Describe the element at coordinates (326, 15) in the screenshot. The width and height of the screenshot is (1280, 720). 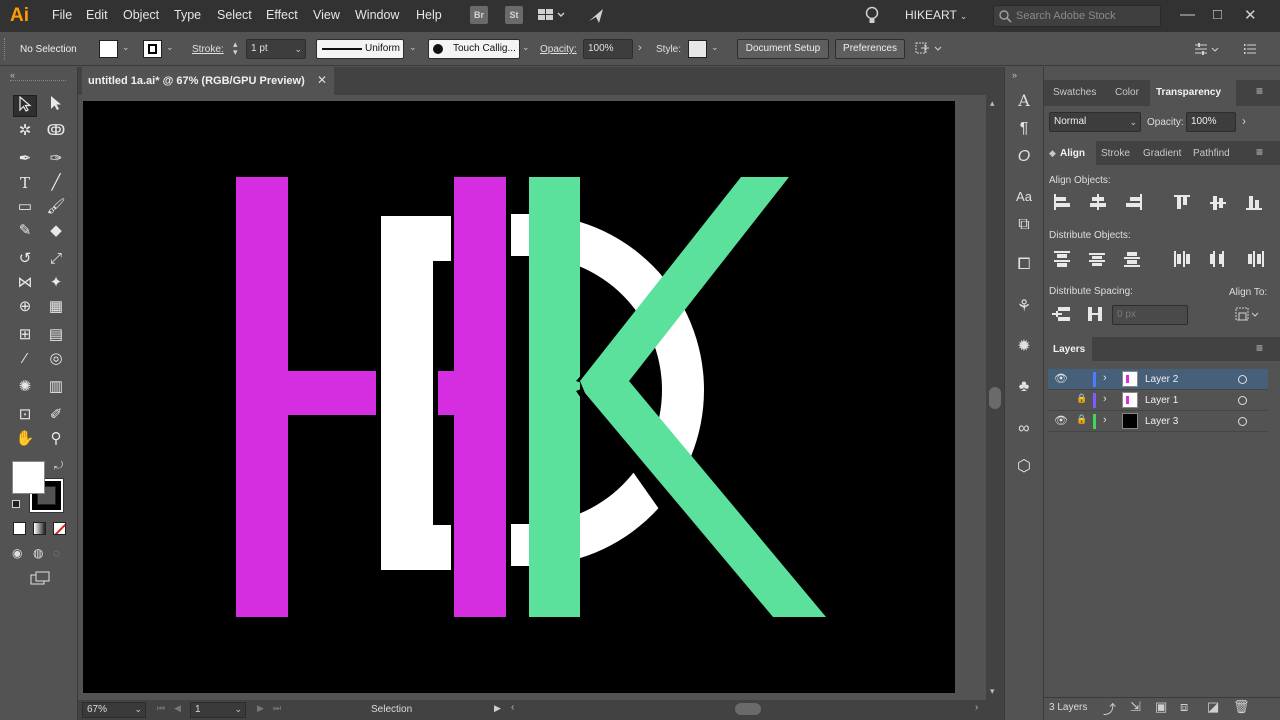
I see `menu-view: View` at that location.